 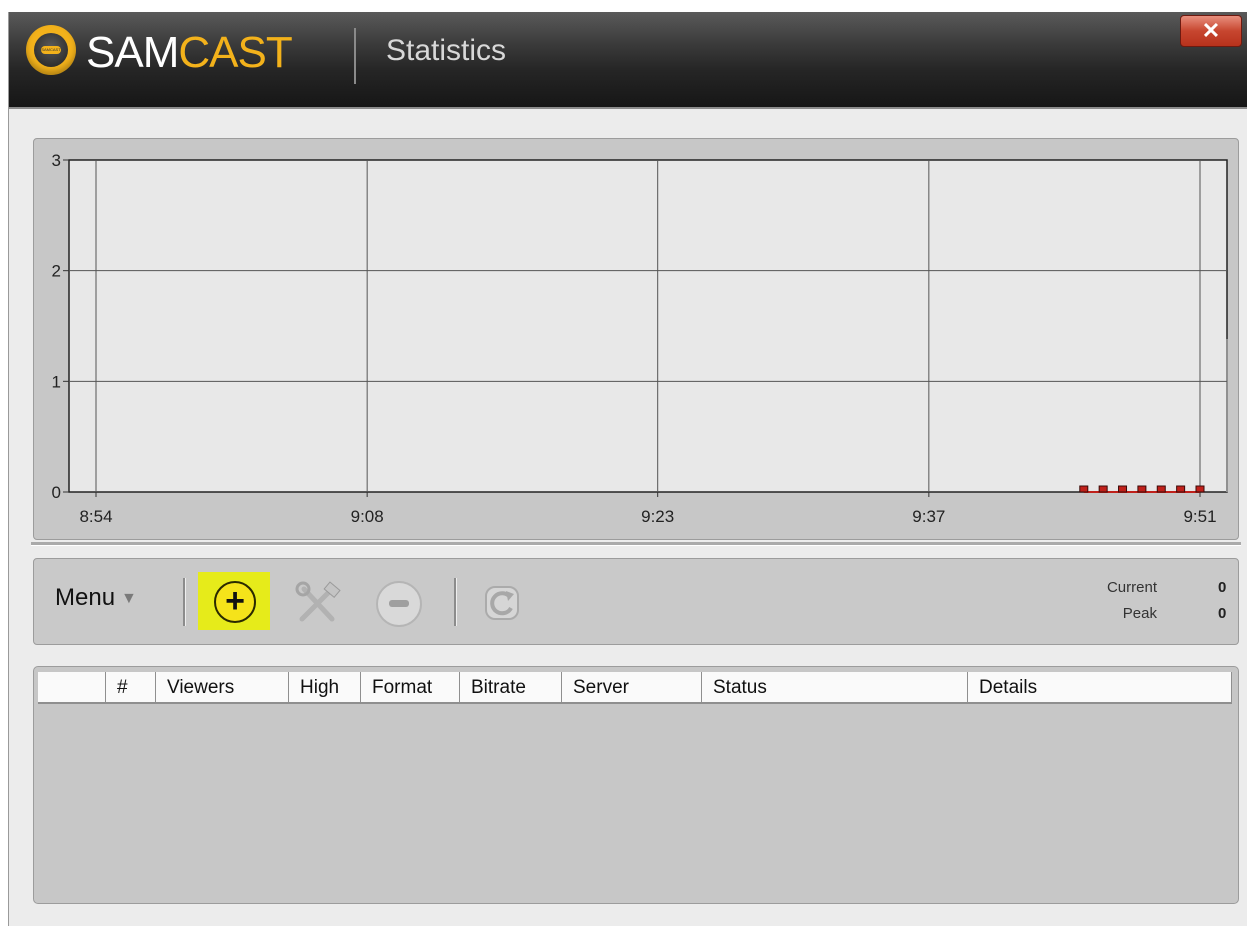 I want to click on title-bar: SAMCAST SAMCAST Statistics ✕, so click(x=628, y=60).